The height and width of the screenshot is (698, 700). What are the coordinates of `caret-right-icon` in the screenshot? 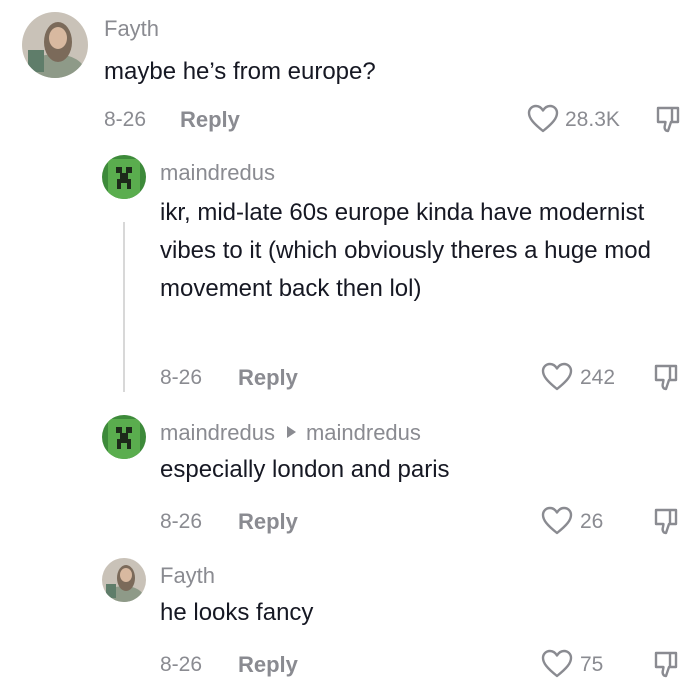 It's located at (291, 432).